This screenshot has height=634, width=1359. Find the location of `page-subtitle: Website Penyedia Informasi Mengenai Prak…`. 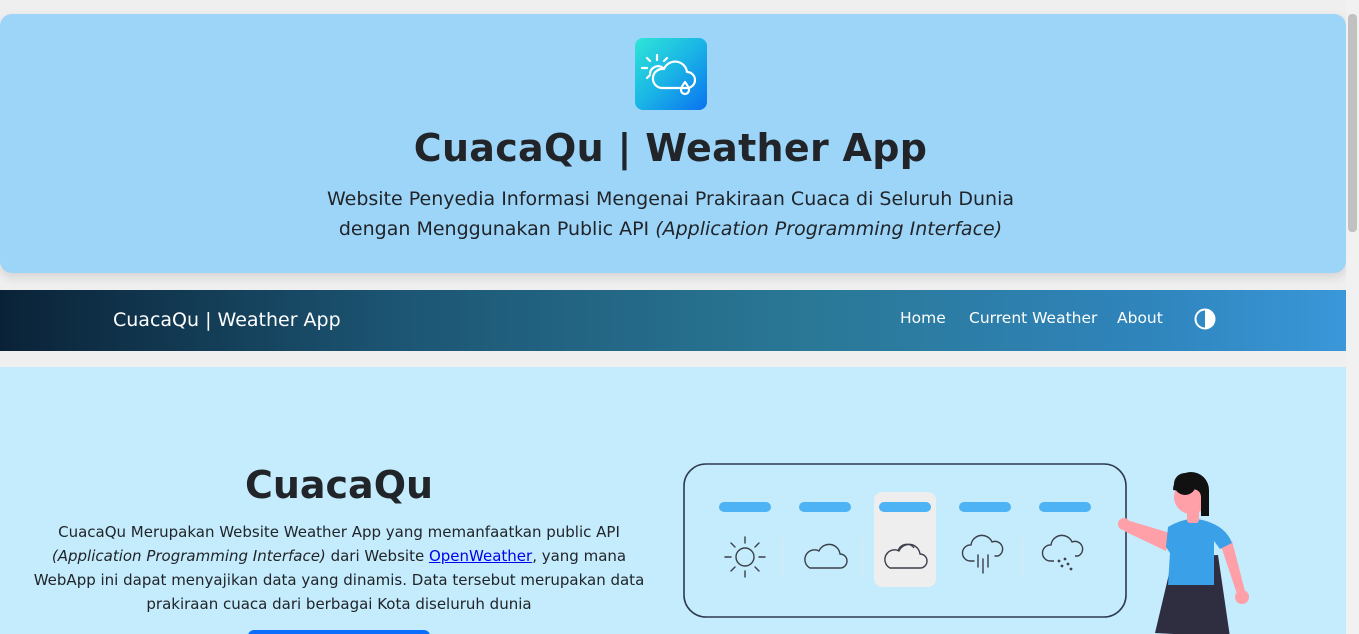

page-subtitle: Website Penyedia Informasi Mengenai Prak… is located at coordinates (670, 214).